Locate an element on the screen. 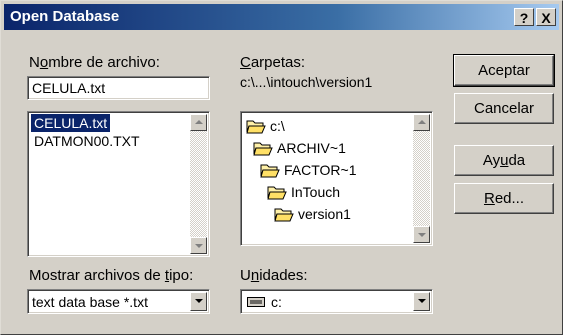  folder-name: ARCHIV~1 is located at coordinates (311, 148).